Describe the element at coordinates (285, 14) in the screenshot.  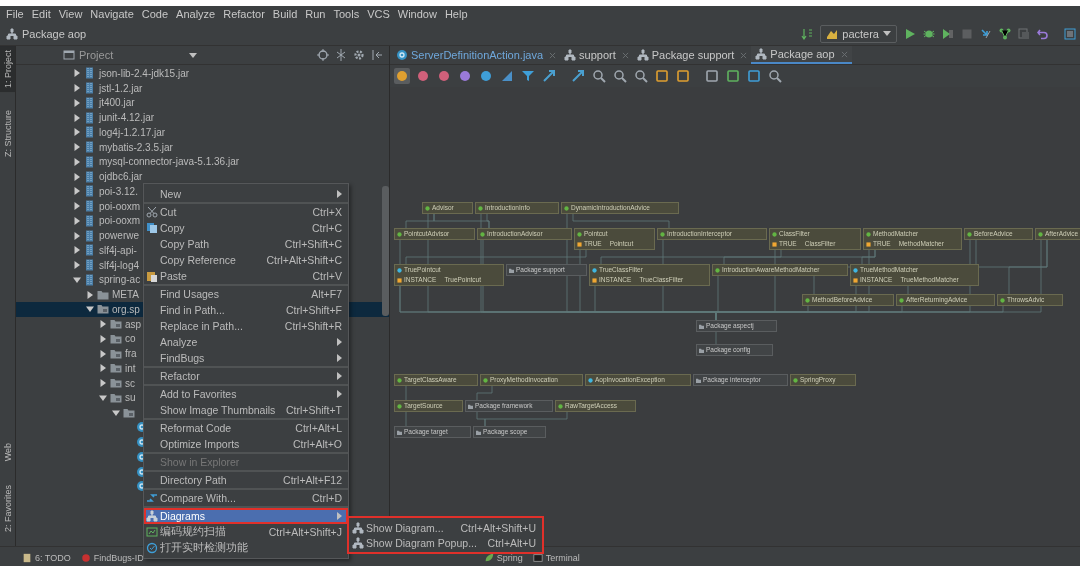
I see `menu-item: Build` at that location.